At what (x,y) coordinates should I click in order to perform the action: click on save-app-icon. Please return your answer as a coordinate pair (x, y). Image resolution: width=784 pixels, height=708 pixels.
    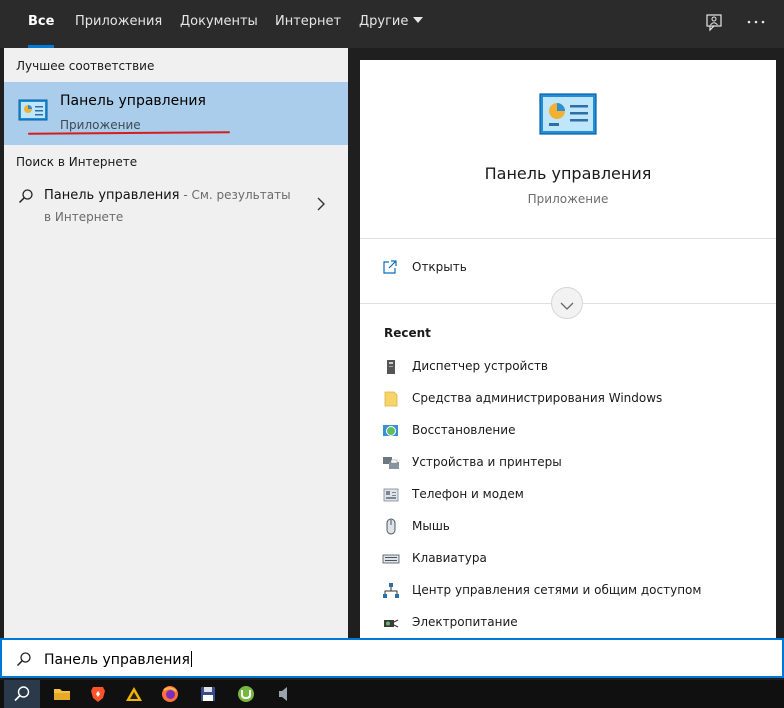
    Looking at the image, I should click on (208, 694).